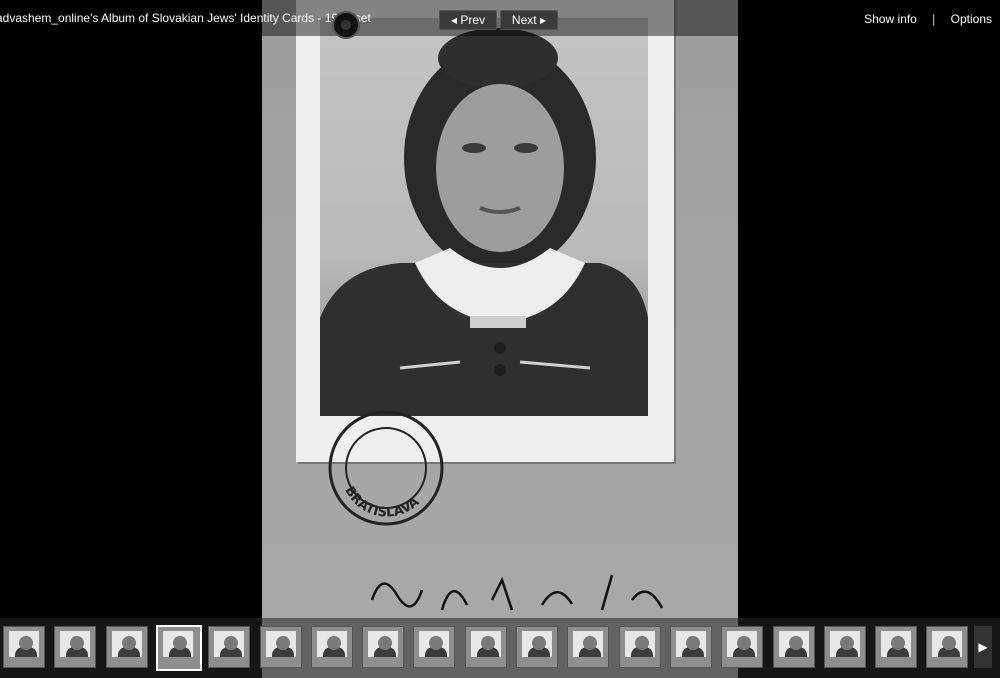  Describe the element at coordinates (971, 19) in the screenshot. I see `options-link: Options` at that location.